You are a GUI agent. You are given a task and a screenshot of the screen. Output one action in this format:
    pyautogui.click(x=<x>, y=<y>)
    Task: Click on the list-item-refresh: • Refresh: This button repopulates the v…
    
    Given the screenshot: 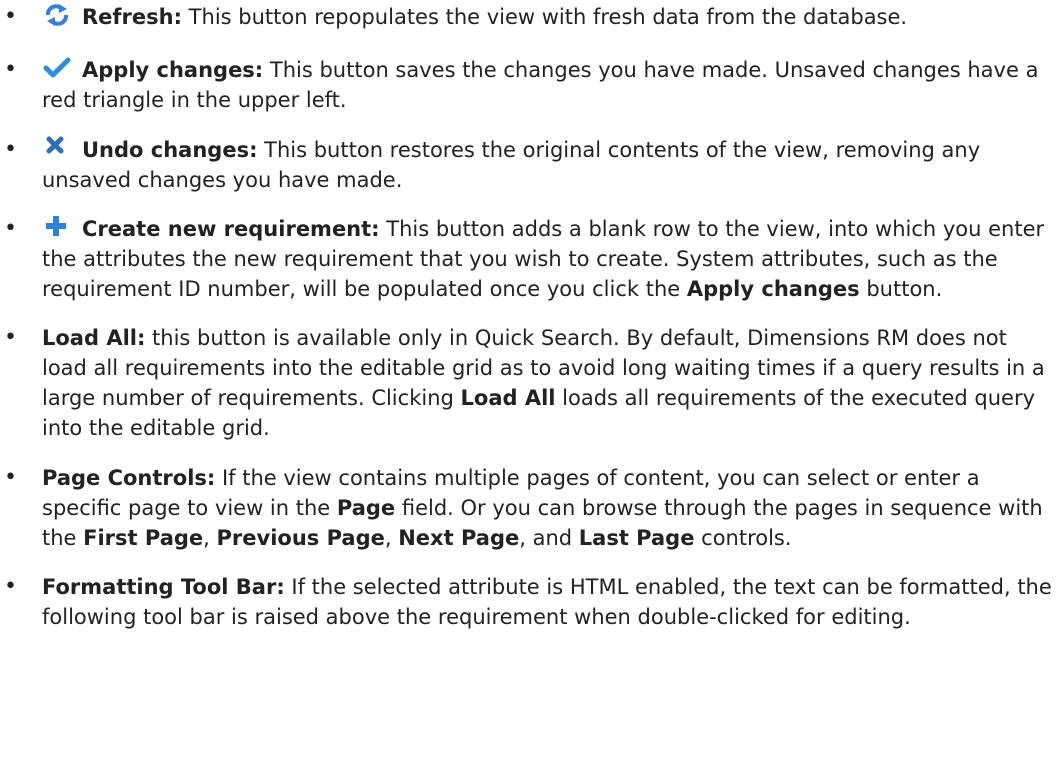 What is the action you would take?
    pyautogui.click(x=529, y=17)
    